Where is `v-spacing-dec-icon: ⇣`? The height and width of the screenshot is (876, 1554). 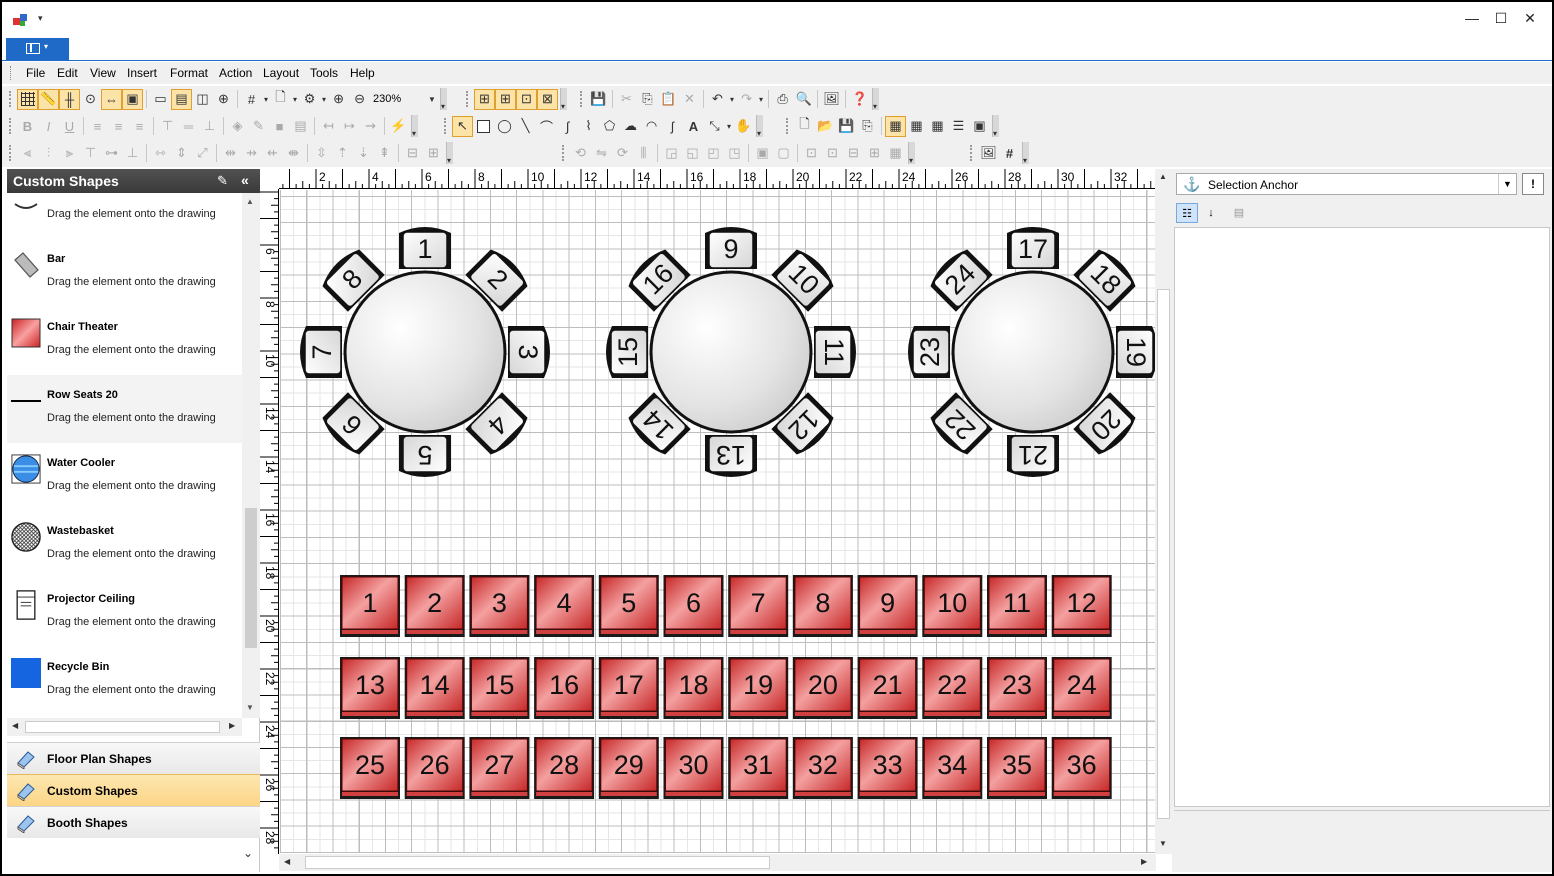
v-spacing-dec-icon: ⇣ is located at coordinates (363, 153).